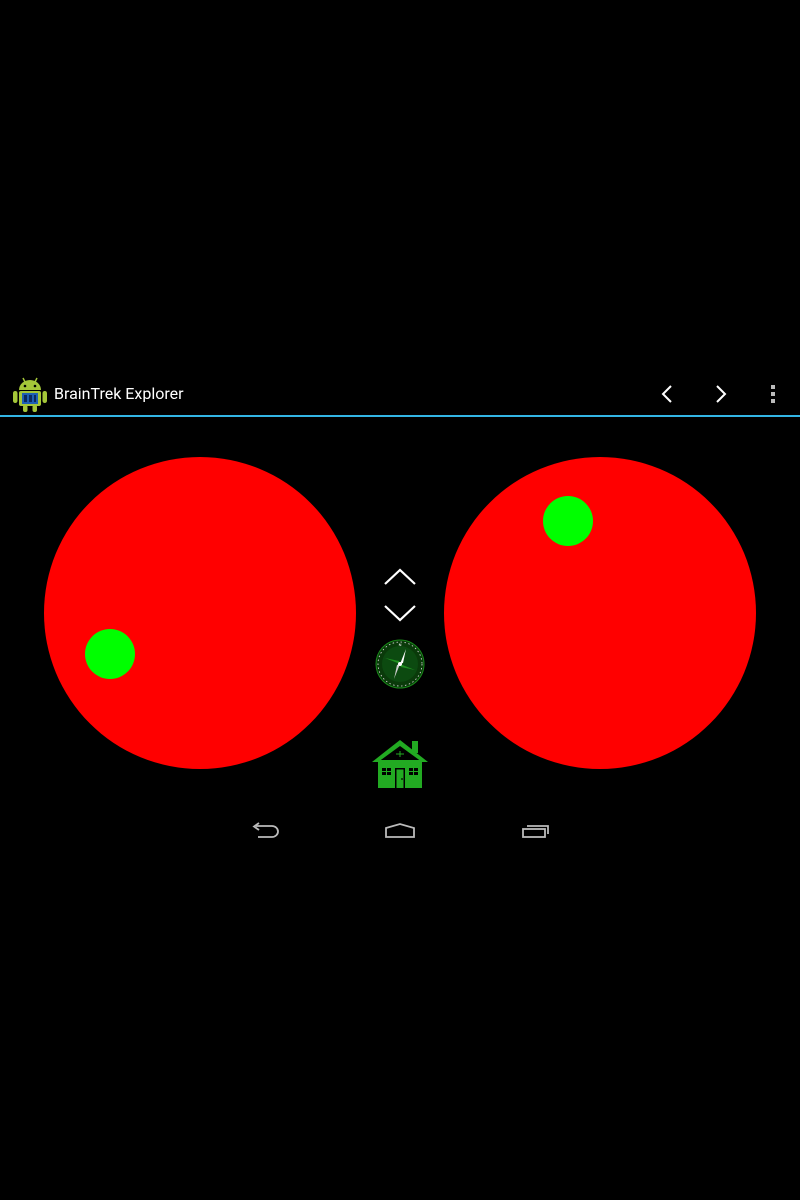  What do you see at coordinates (119, 393) in the screenshot?
I see `app-title: BrainTrek Explorer` at bounding box center [119, 393].